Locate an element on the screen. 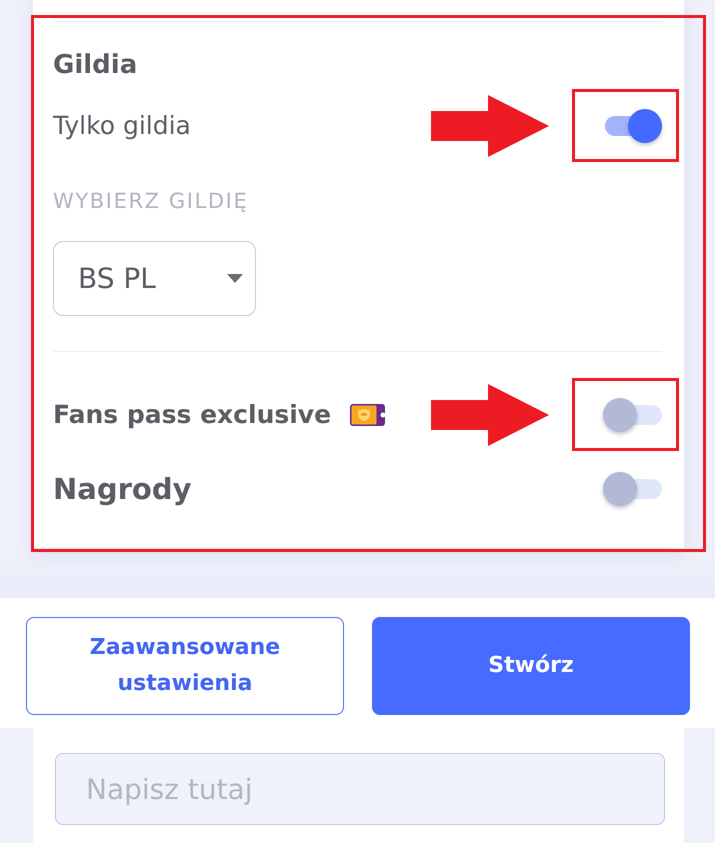 The width and height of the screenshot is (715, 843). advanced-settings-button: Zaawansowane ustawienia is located at coordinates (185, 666).